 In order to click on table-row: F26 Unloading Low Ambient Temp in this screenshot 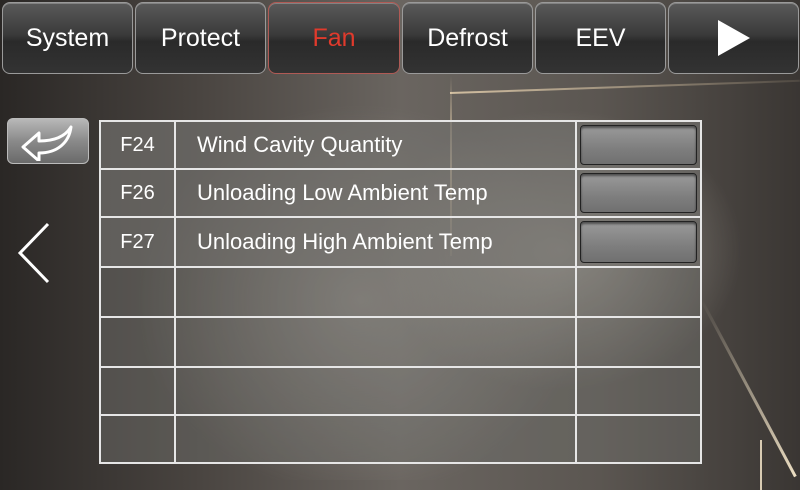, I will do `click(400, 194)`.